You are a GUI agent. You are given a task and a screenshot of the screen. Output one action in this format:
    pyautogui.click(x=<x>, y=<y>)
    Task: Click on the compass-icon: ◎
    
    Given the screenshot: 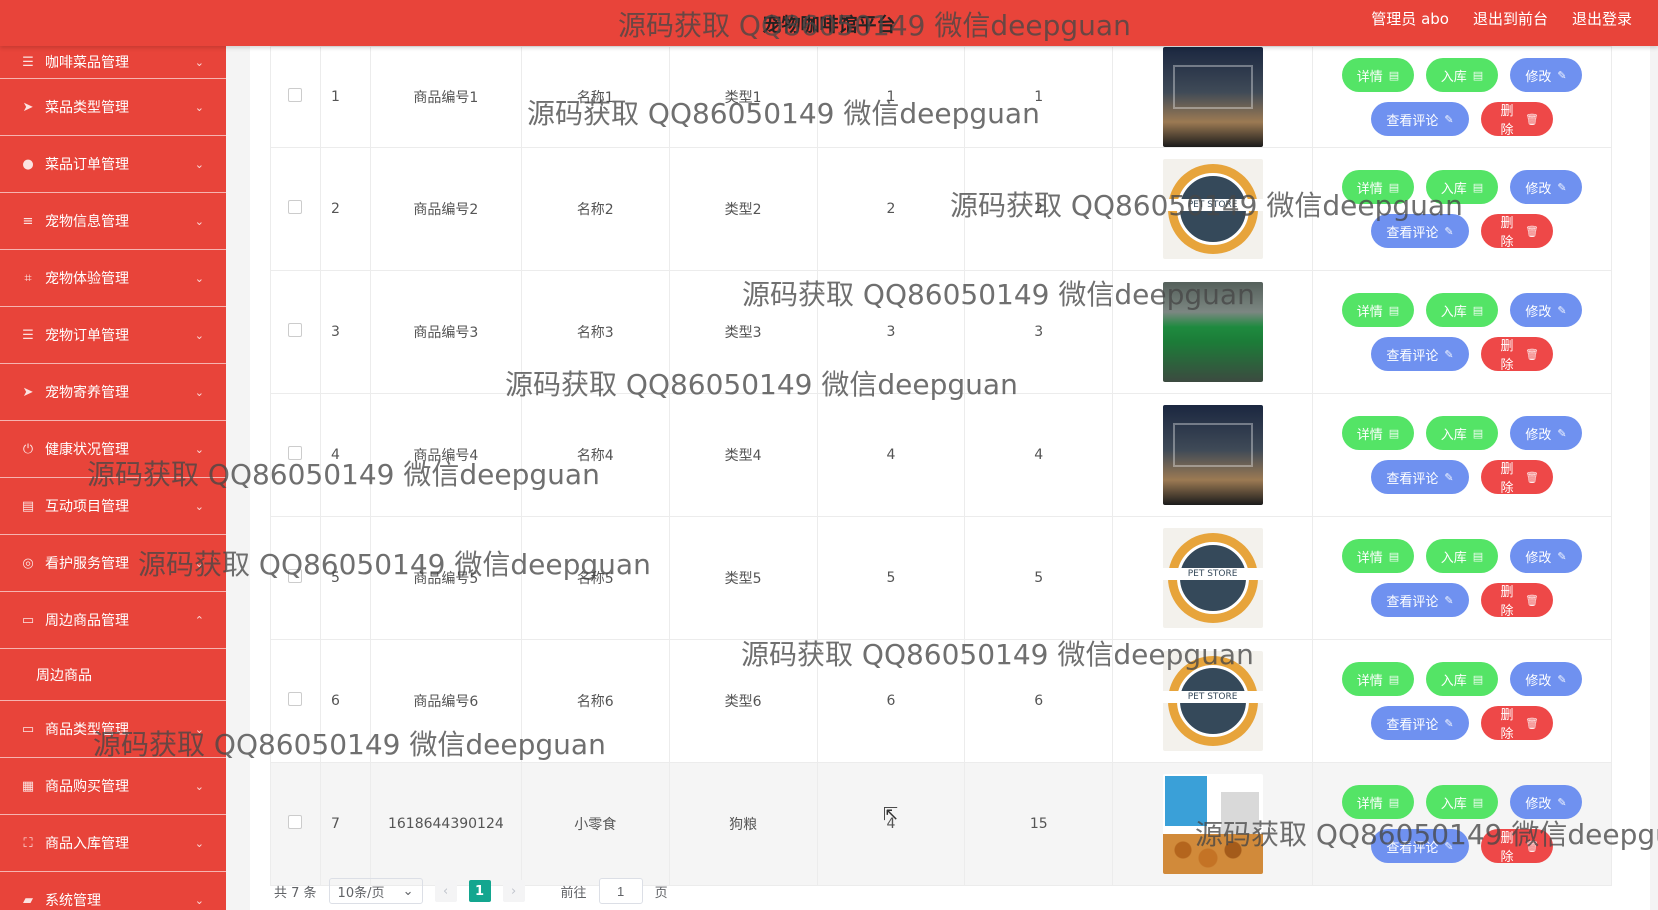 What is the action you would take?
    pyautogui.click(x=28, y=563)
    